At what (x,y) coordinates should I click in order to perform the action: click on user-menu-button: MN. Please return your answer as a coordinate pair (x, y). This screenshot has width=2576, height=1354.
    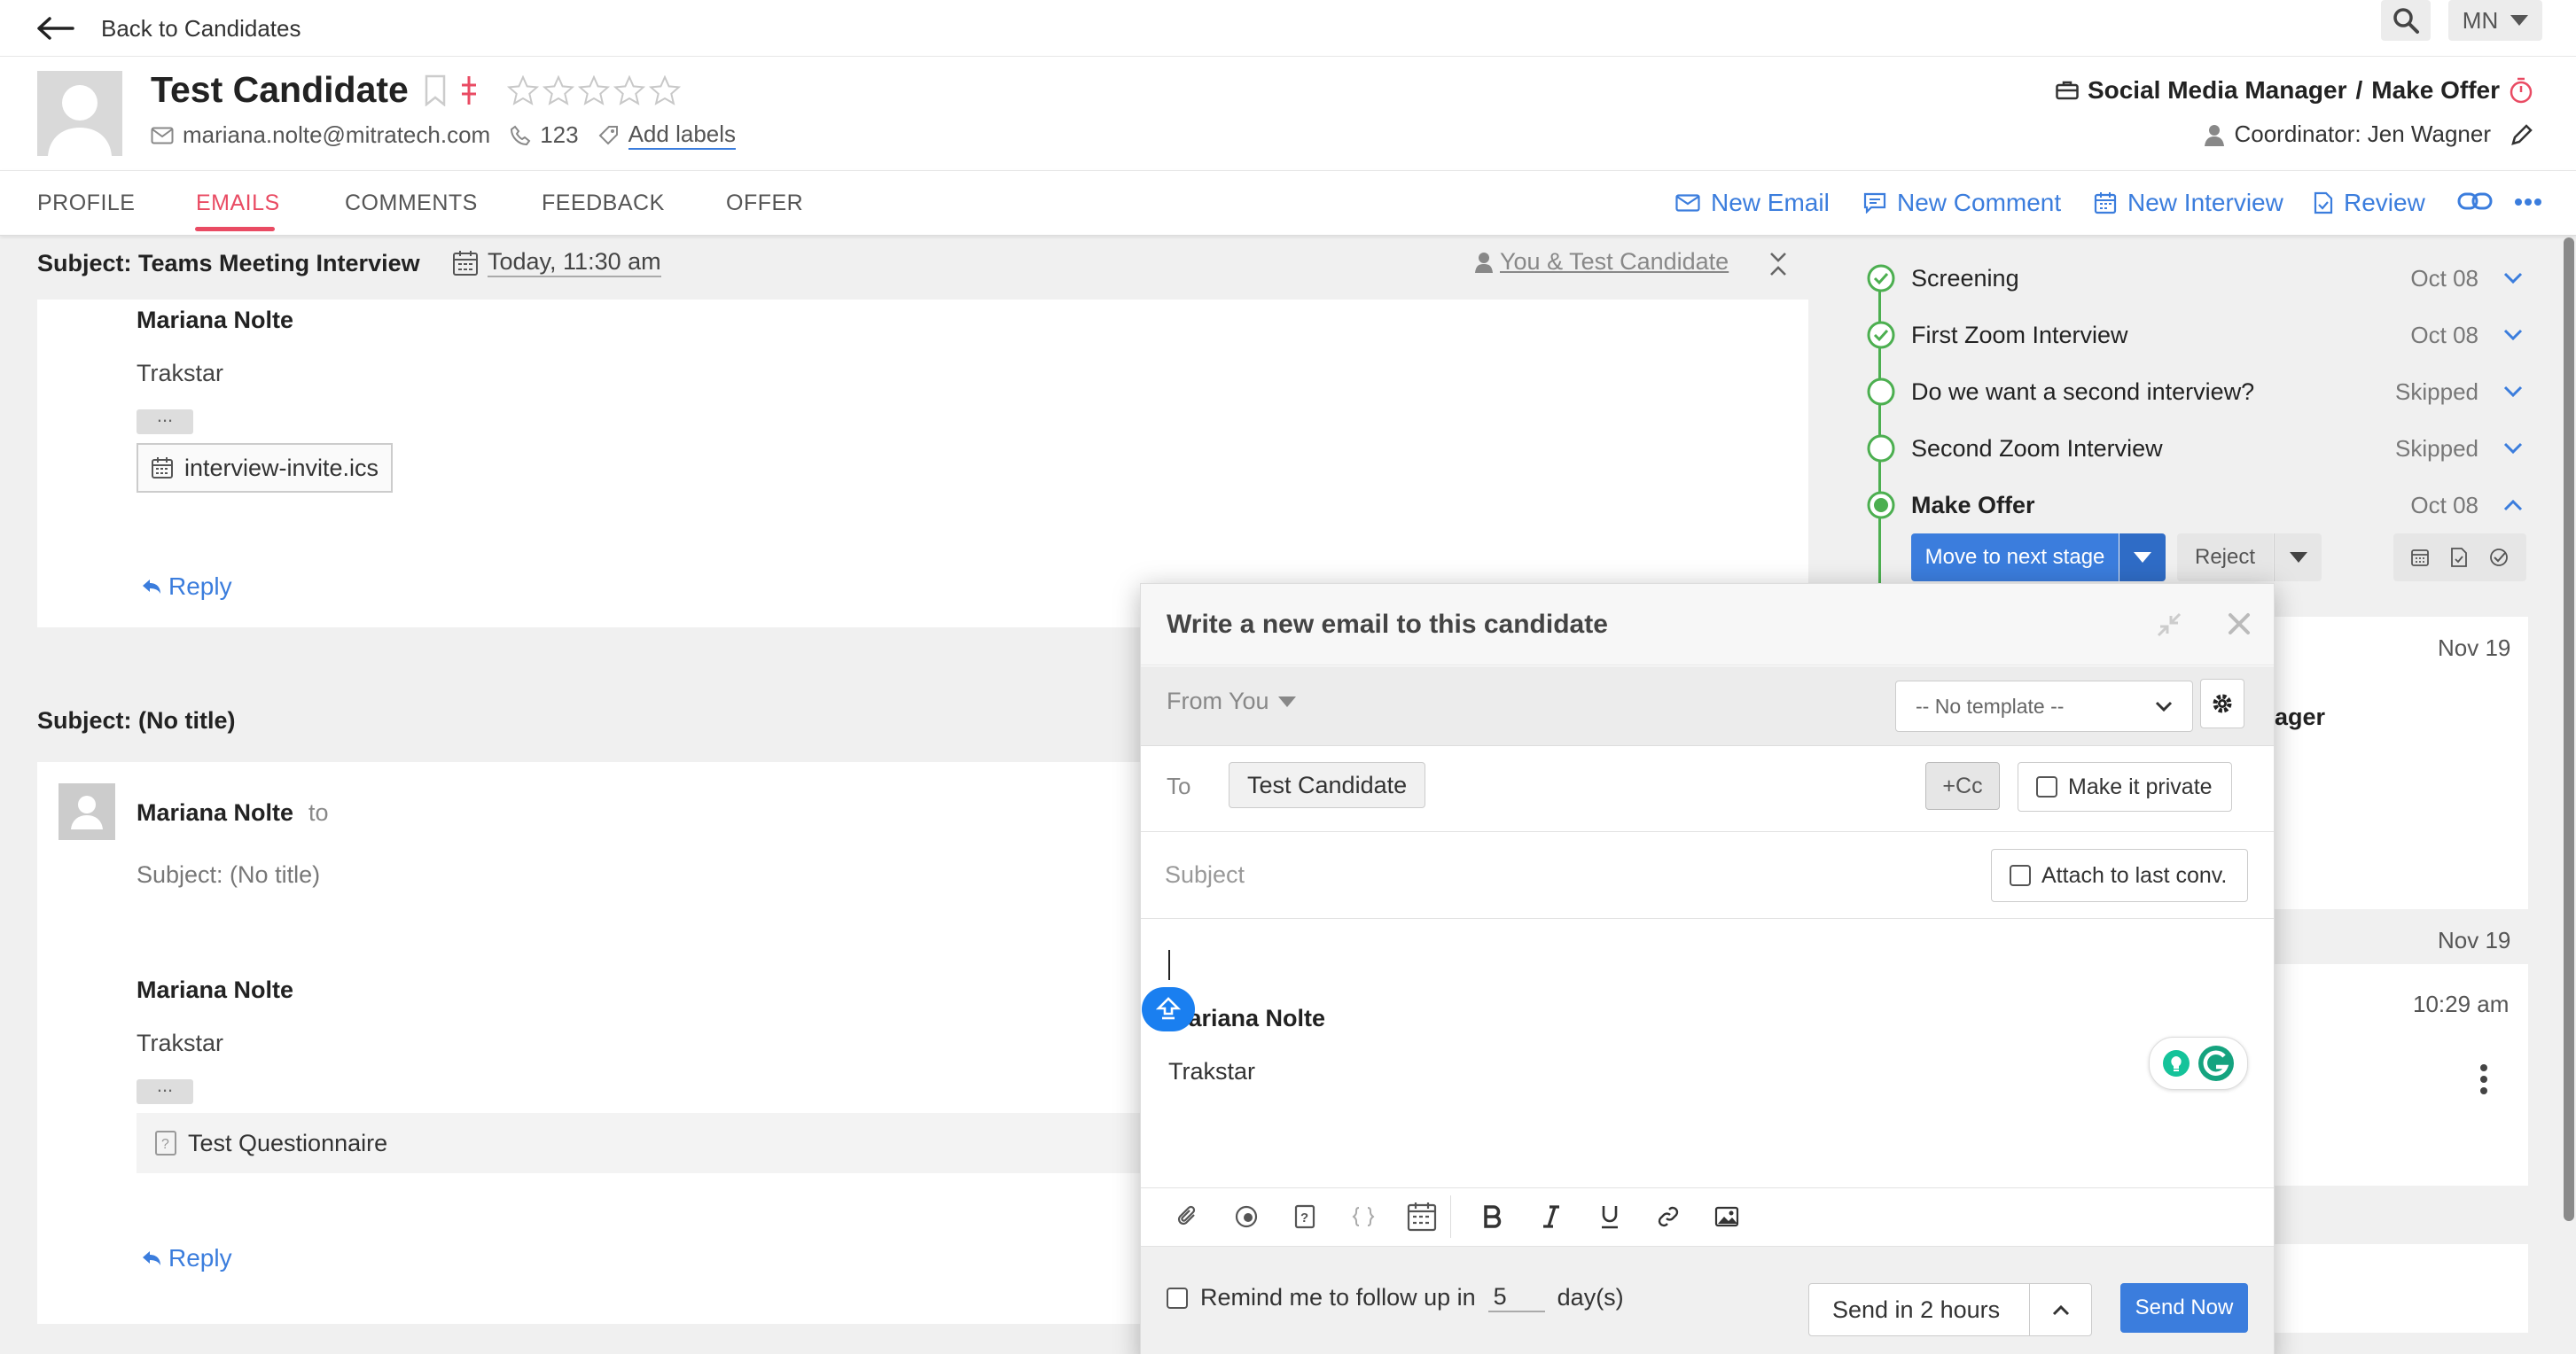
    Looking at the image, I should click on (2495, 21).